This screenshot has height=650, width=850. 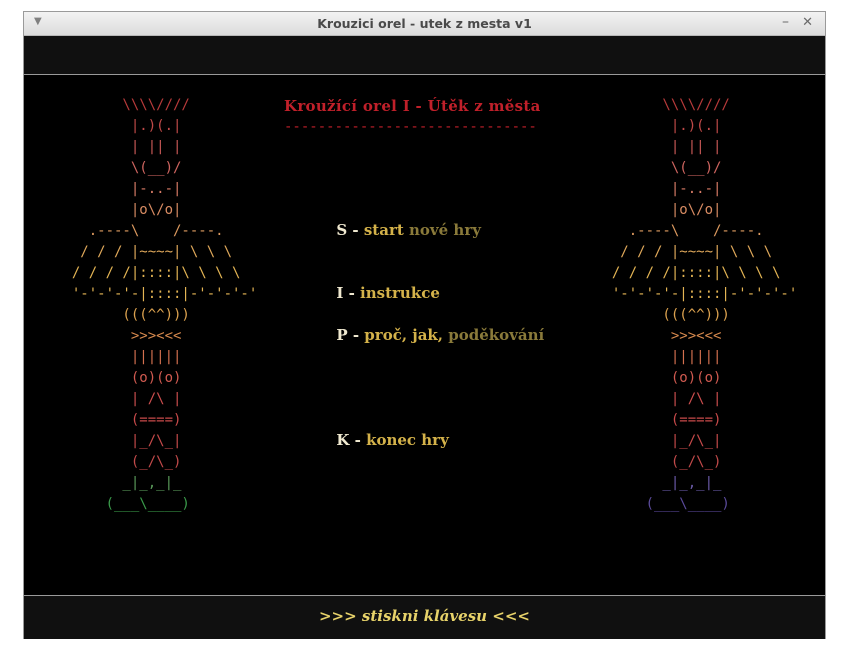 What do you see at coordinates (496, 335) in the screenshot?
I see `menu-label-part: poděkování` at bounding box center [496, 335].